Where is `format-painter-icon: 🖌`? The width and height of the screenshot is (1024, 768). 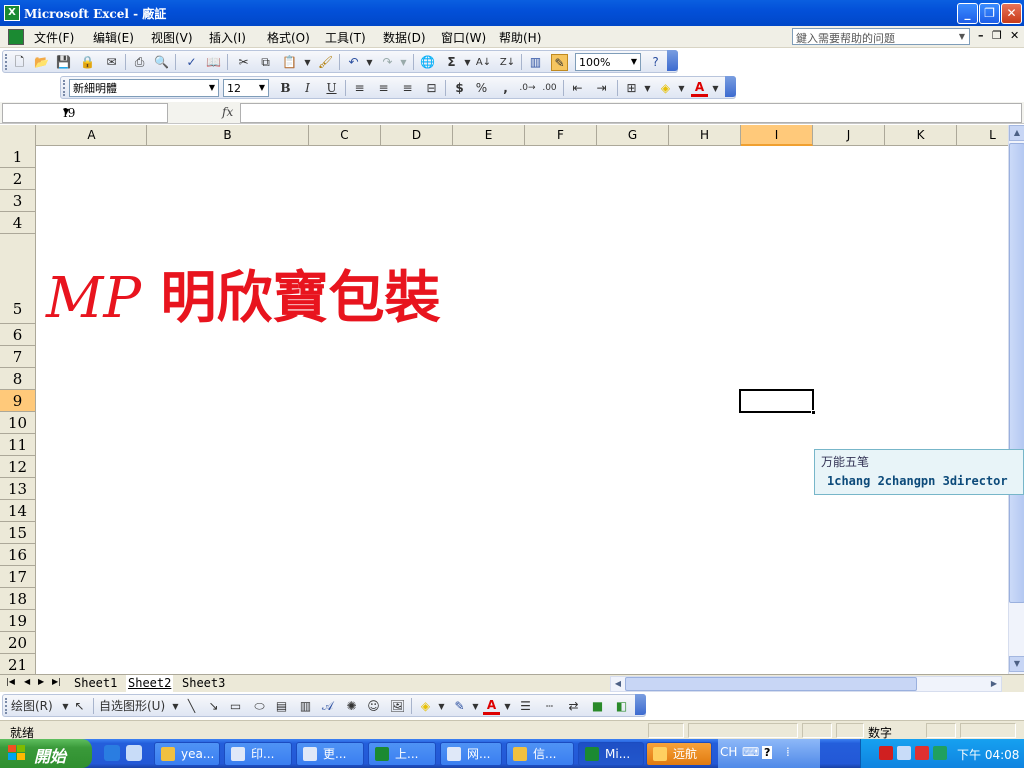
format-painter-icon: 🖌 is located at coordinates (325, 62).